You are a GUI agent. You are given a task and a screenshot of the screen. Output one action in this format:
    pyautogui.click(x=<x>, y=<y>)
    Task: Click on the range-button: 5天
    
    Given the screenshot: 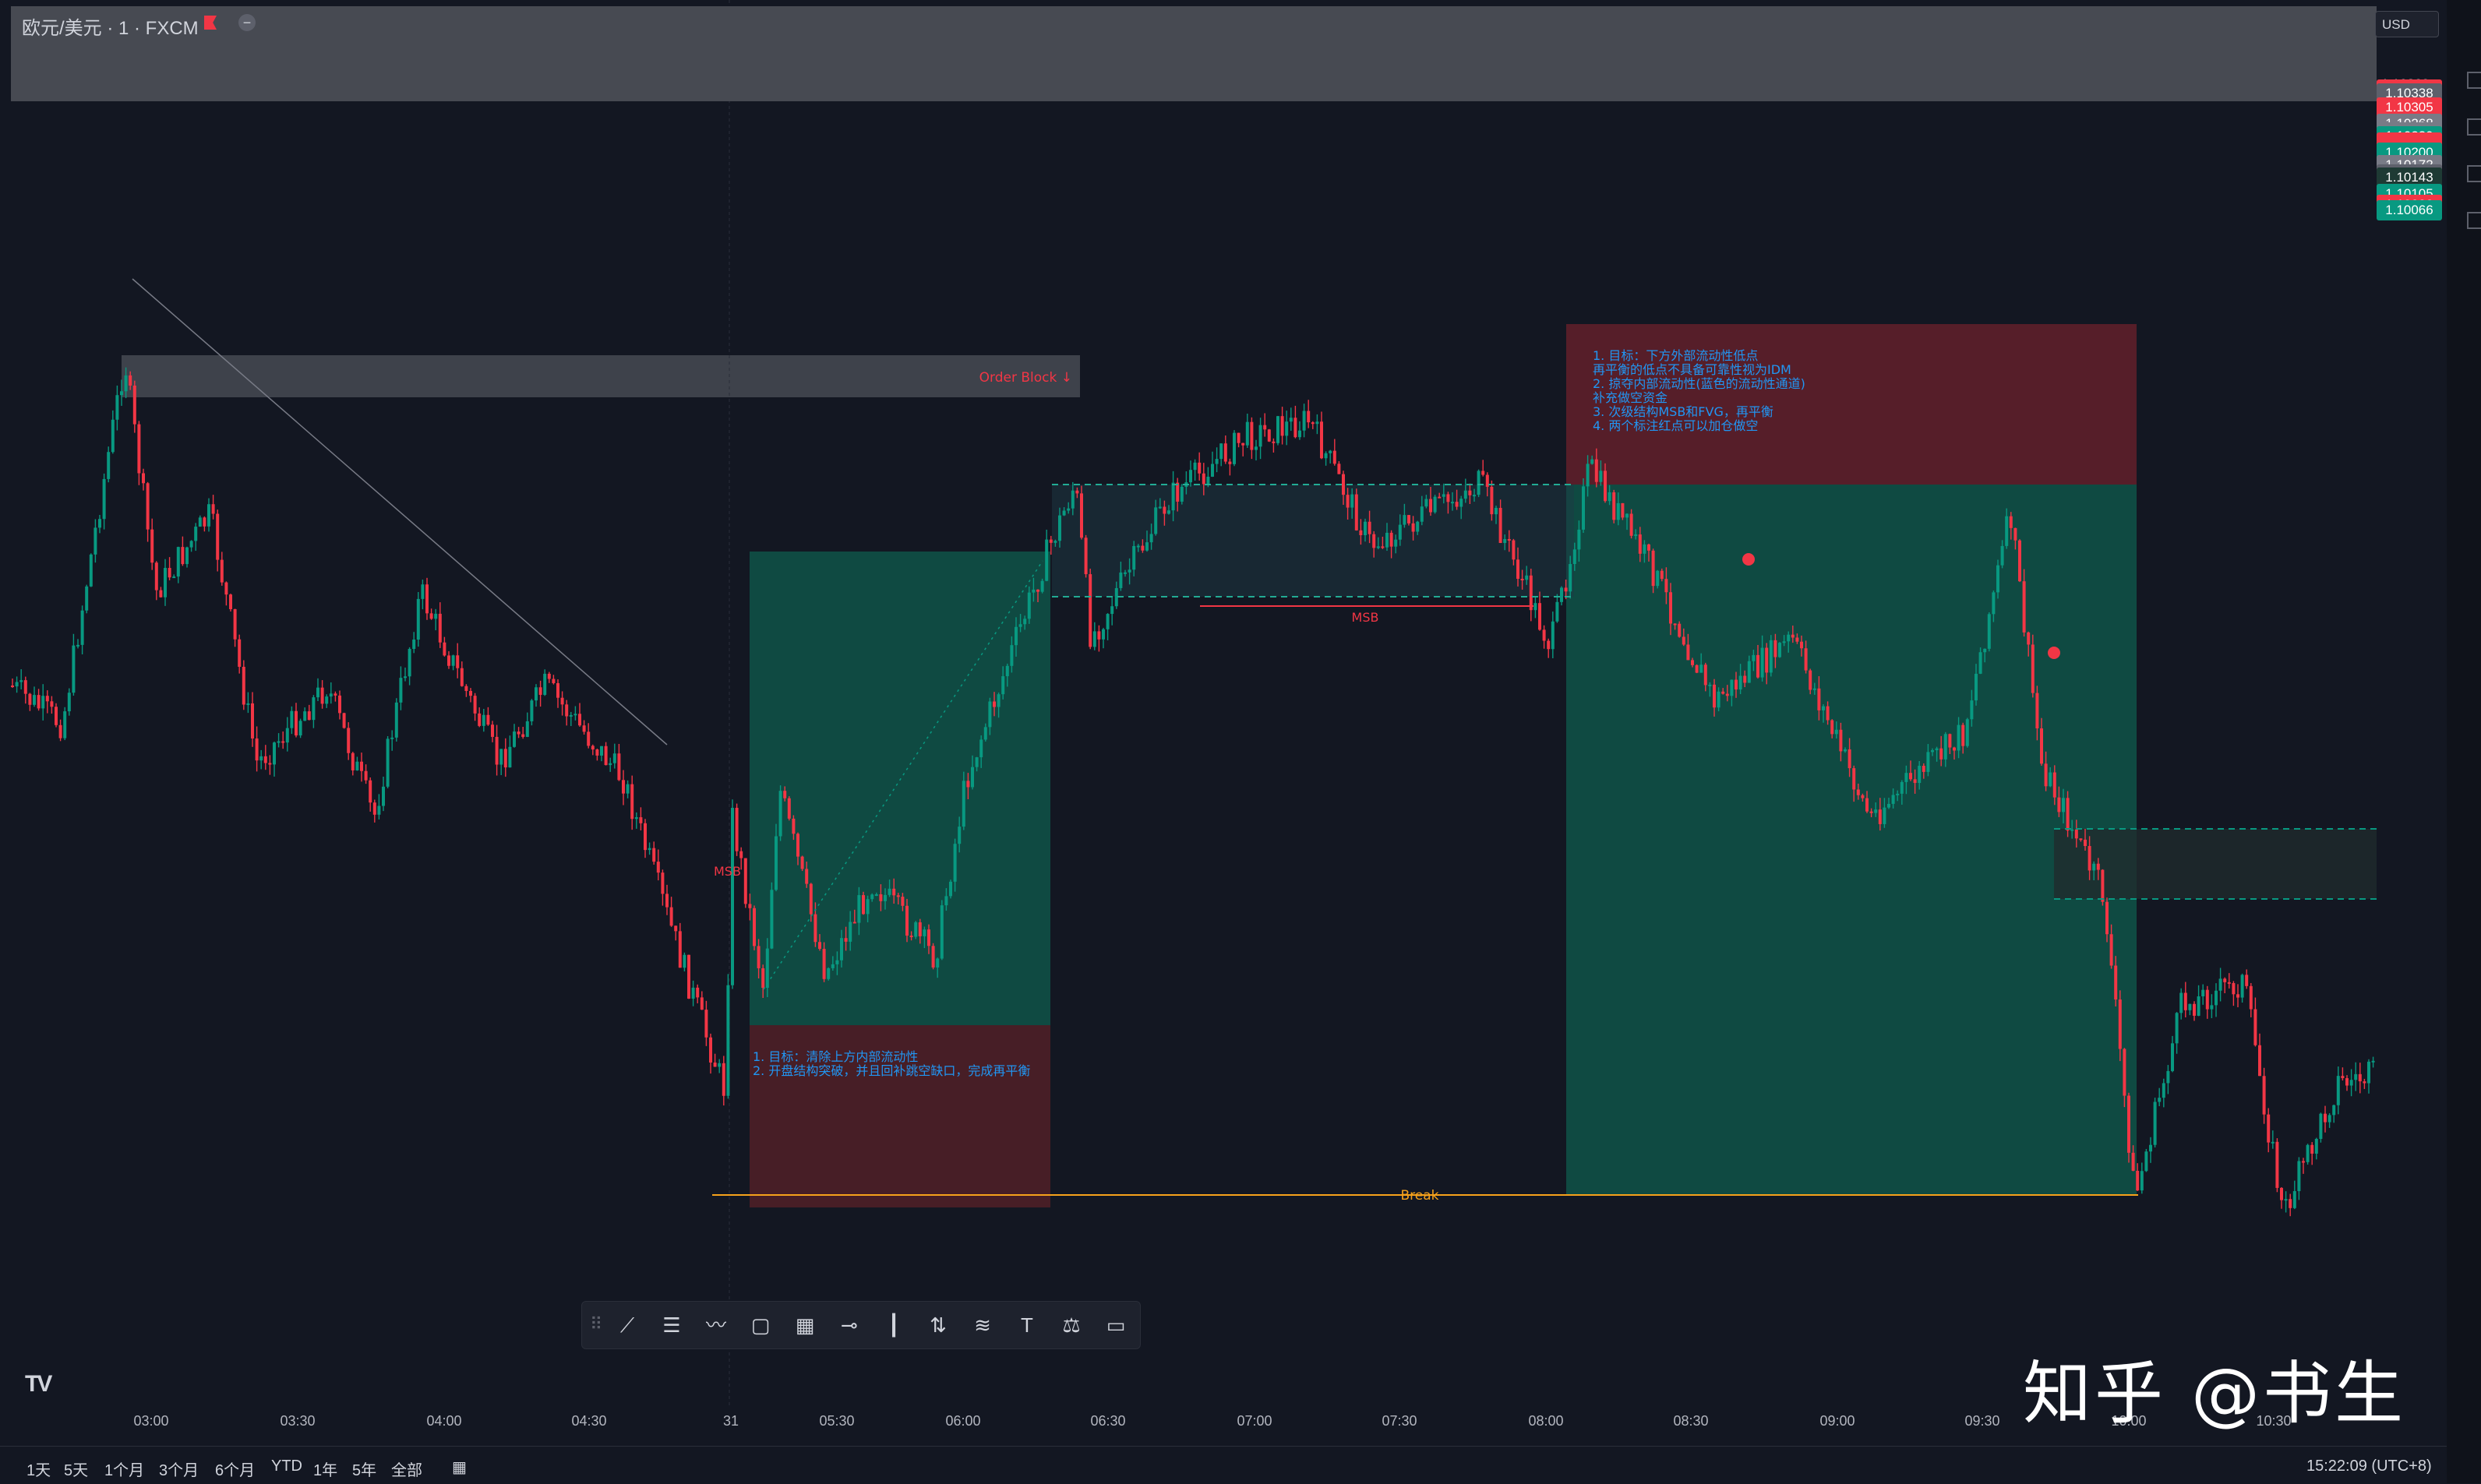 What is the action you would take?
    pyautogui.click(x=76, y=1469)
    